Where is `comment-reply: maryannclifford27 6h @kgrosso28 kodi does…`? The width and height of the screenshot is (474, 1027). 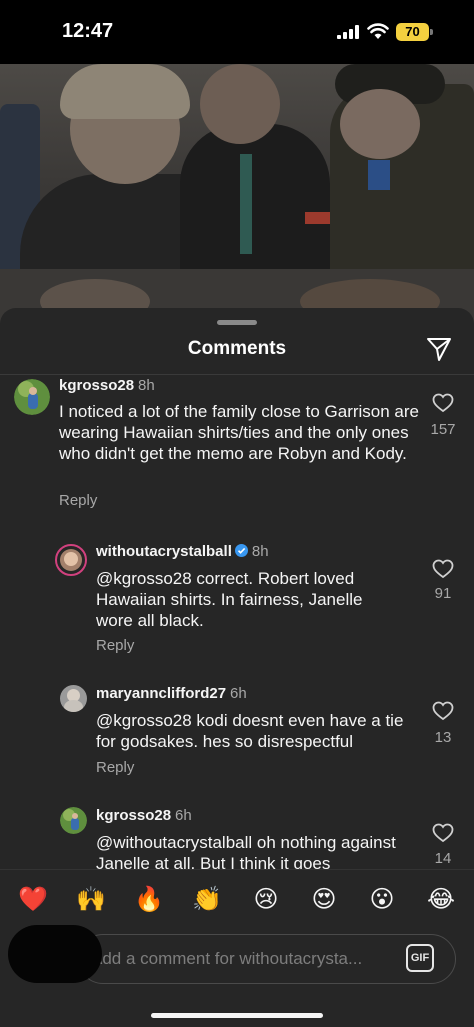
comment-reply: maryannclifford27 6h @kgrosso28 kodi does… is located at coordinates (237, 736).